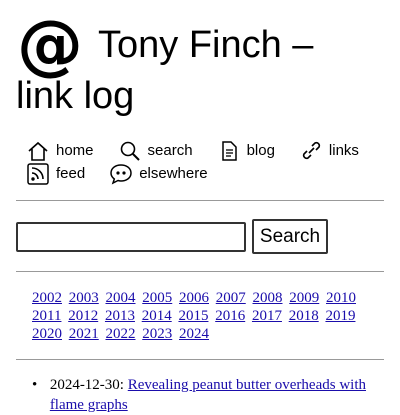  I want to click on nav-item-feed: feed, so click(56, 173).